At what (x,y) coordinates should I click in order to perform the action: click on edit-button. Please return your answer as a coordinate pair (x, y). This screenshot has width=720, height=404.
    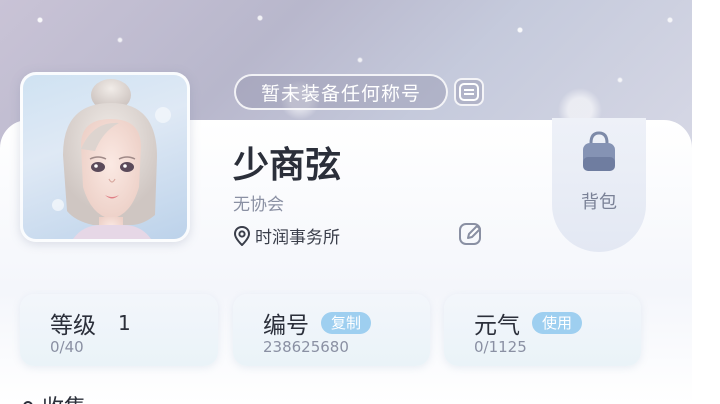
    Looking at the image, I should click on (471, 234).